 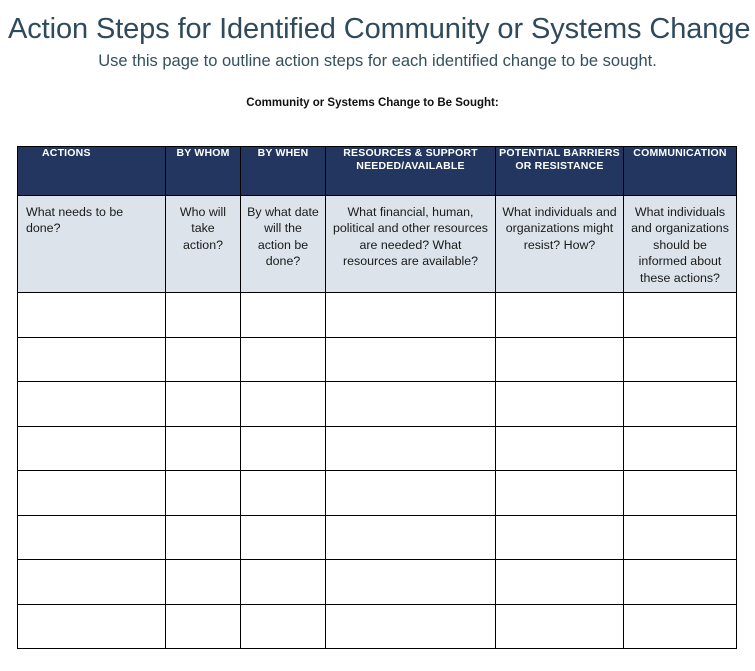 I want to click on column-header-potential-barriers: POTENTIAL BARRIERS OR RESISTANCE, so click(x=559, y=171).